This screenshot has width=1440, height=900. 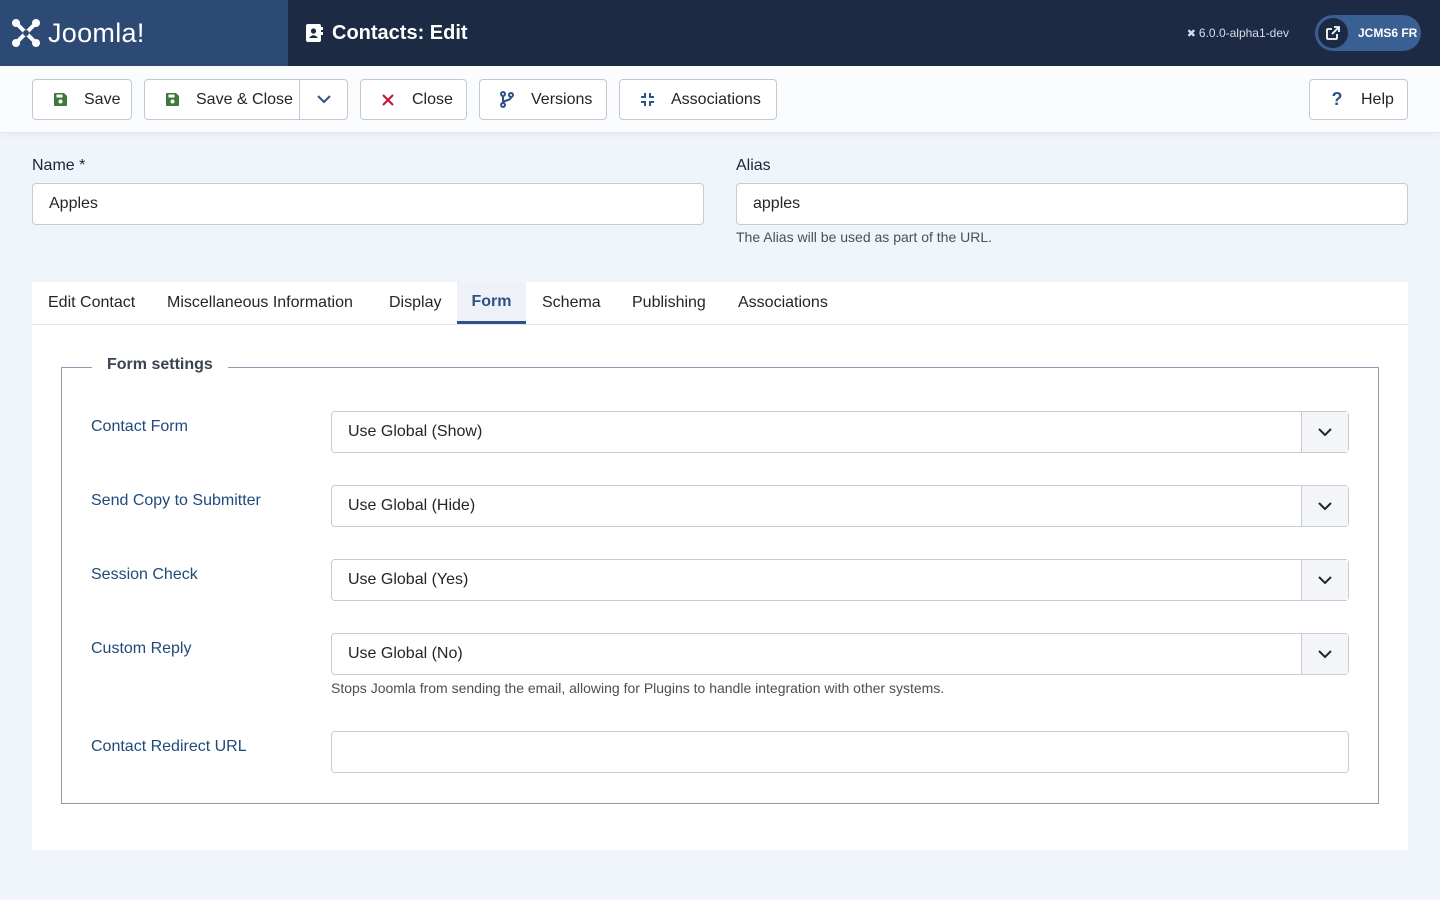 What do you see at coordinates (412, 505) in the screenshot?
I see `send-copy-value: Use Global (Hide)` at bounding box center [412, 505].